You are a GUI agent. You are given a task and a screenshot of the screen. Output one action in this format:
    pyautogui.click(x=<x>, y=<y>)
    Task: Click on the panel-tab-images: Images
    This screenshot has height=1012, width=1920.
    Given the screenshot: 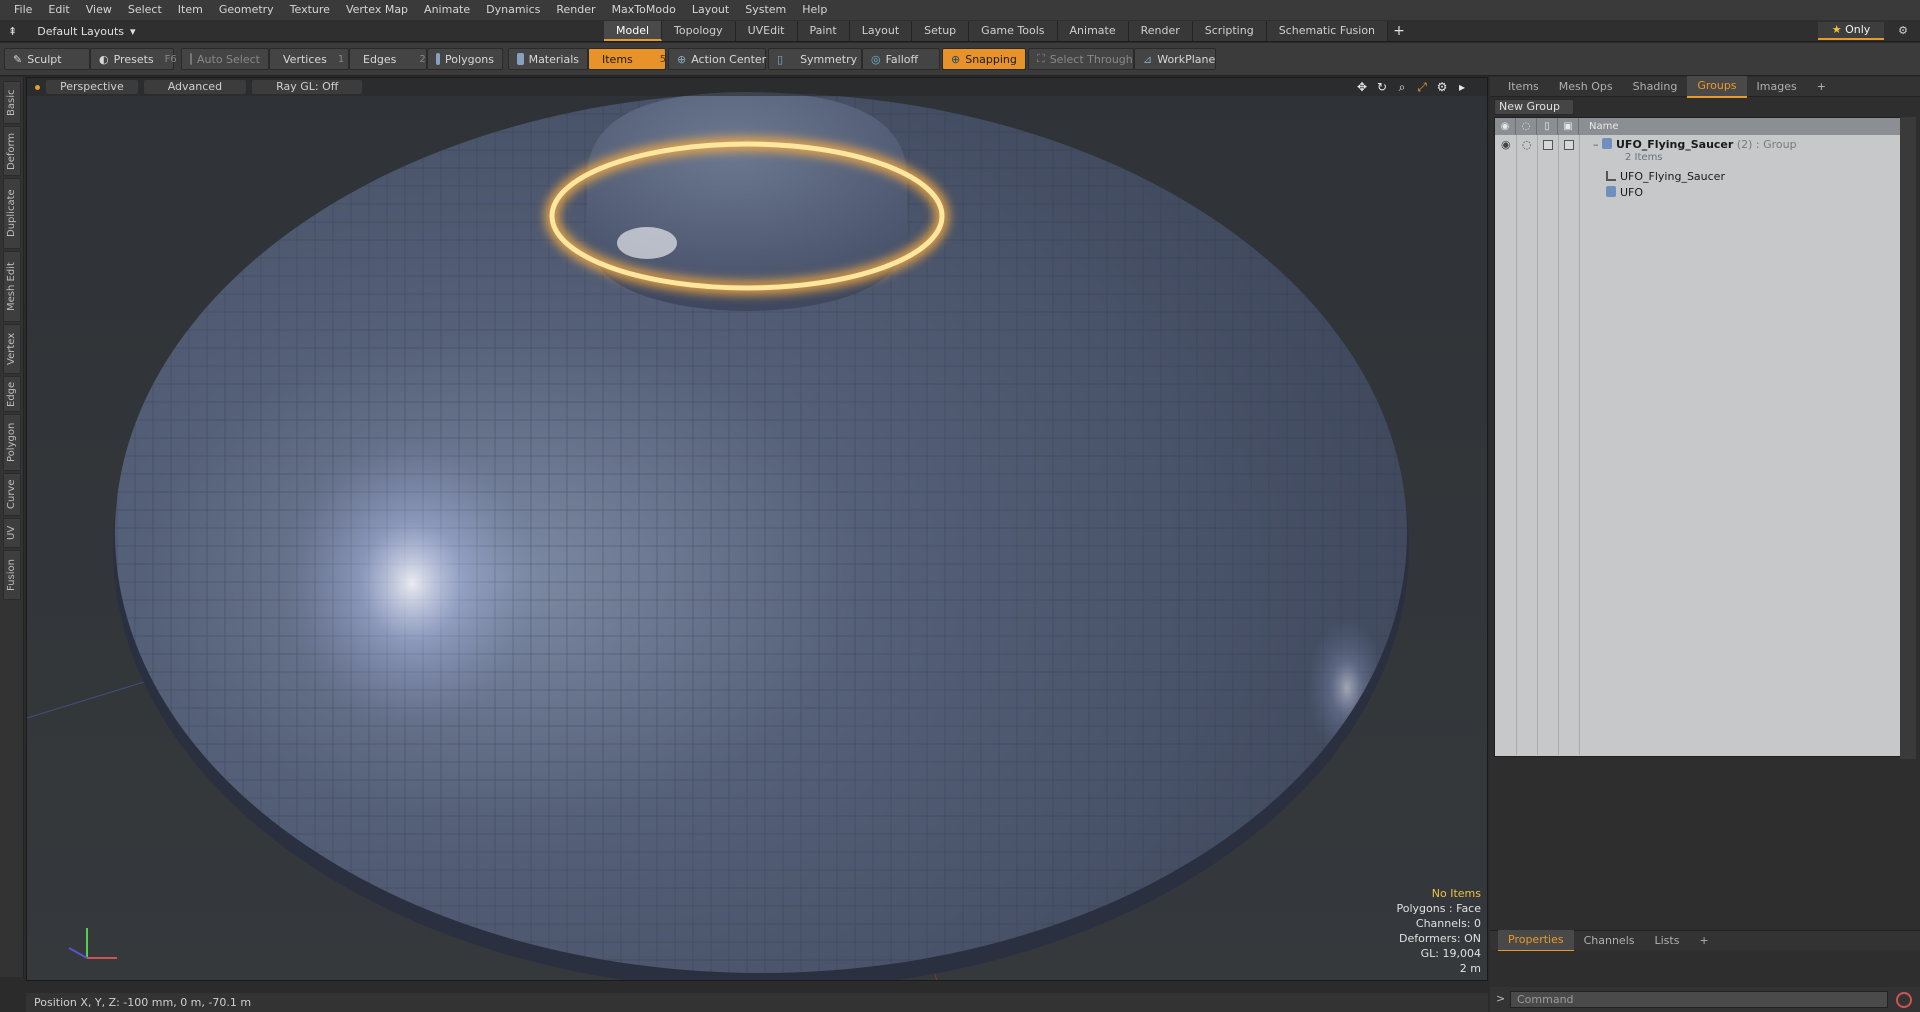 What is the action you would take?
    pyautogui.click(x=1777, y=87)
    